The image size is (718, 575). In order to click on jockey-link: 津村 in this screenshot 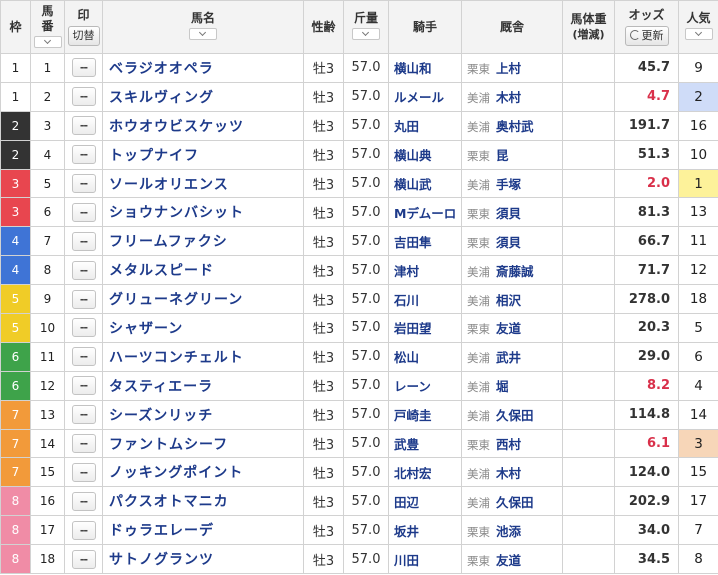, I will do `click(425, 270)`.